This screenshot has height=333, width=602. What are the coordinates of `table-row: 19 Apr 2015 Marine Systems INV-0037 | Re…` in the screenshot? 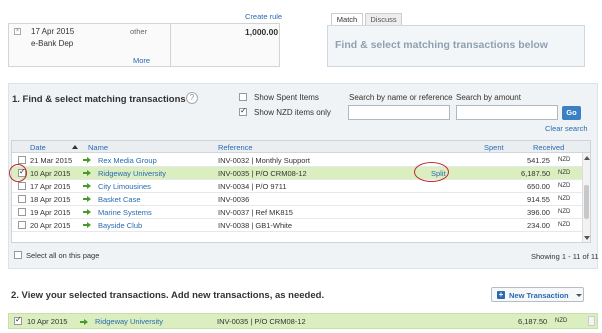 It's located at (298, 212).